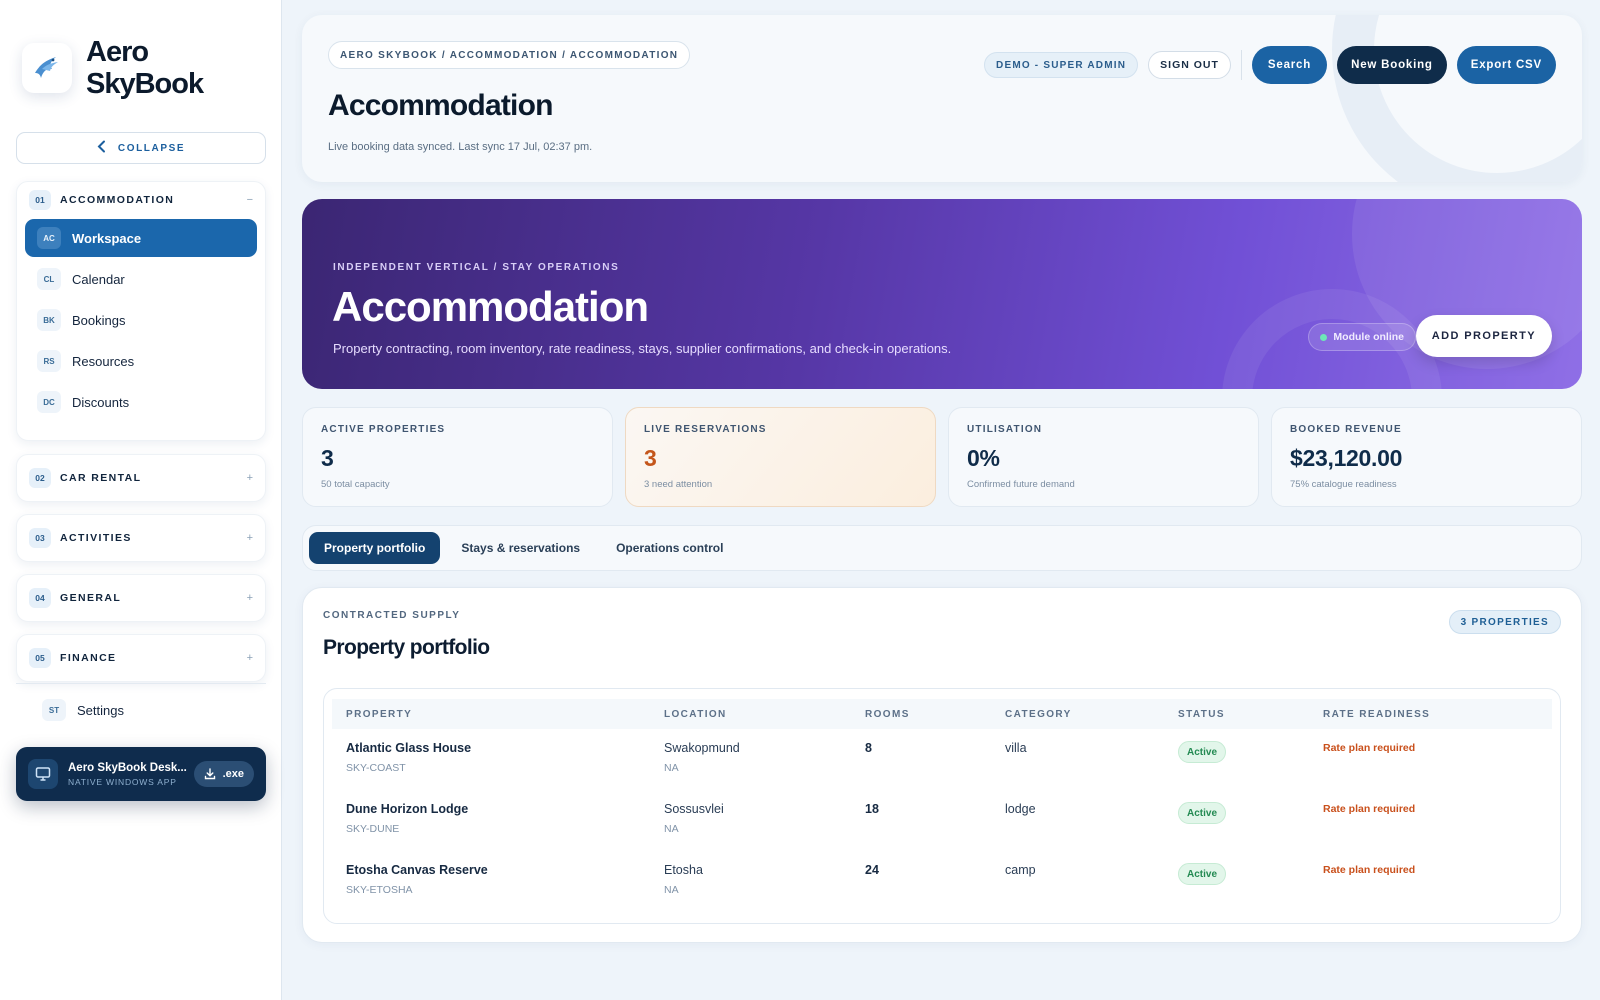 Image resolution: width=1600 pixels, height=1000 pixels. I want to click on column-header: RATE READINESS, so click(1430, 714).